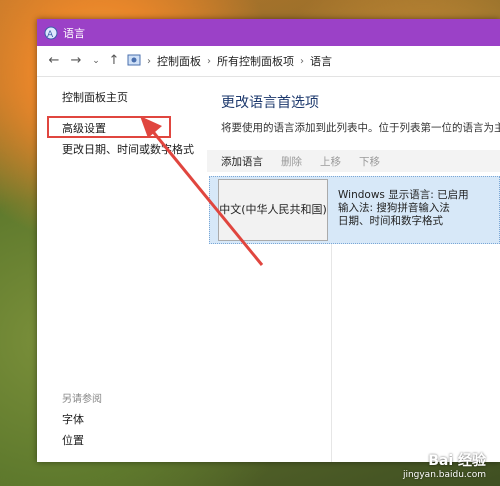  What do you see at coordinates (128, 149) in the screenshot?
I see `sidebar-item-change-date-time: 更改日期、时间或数字格式` at bounding box center [128, 149].